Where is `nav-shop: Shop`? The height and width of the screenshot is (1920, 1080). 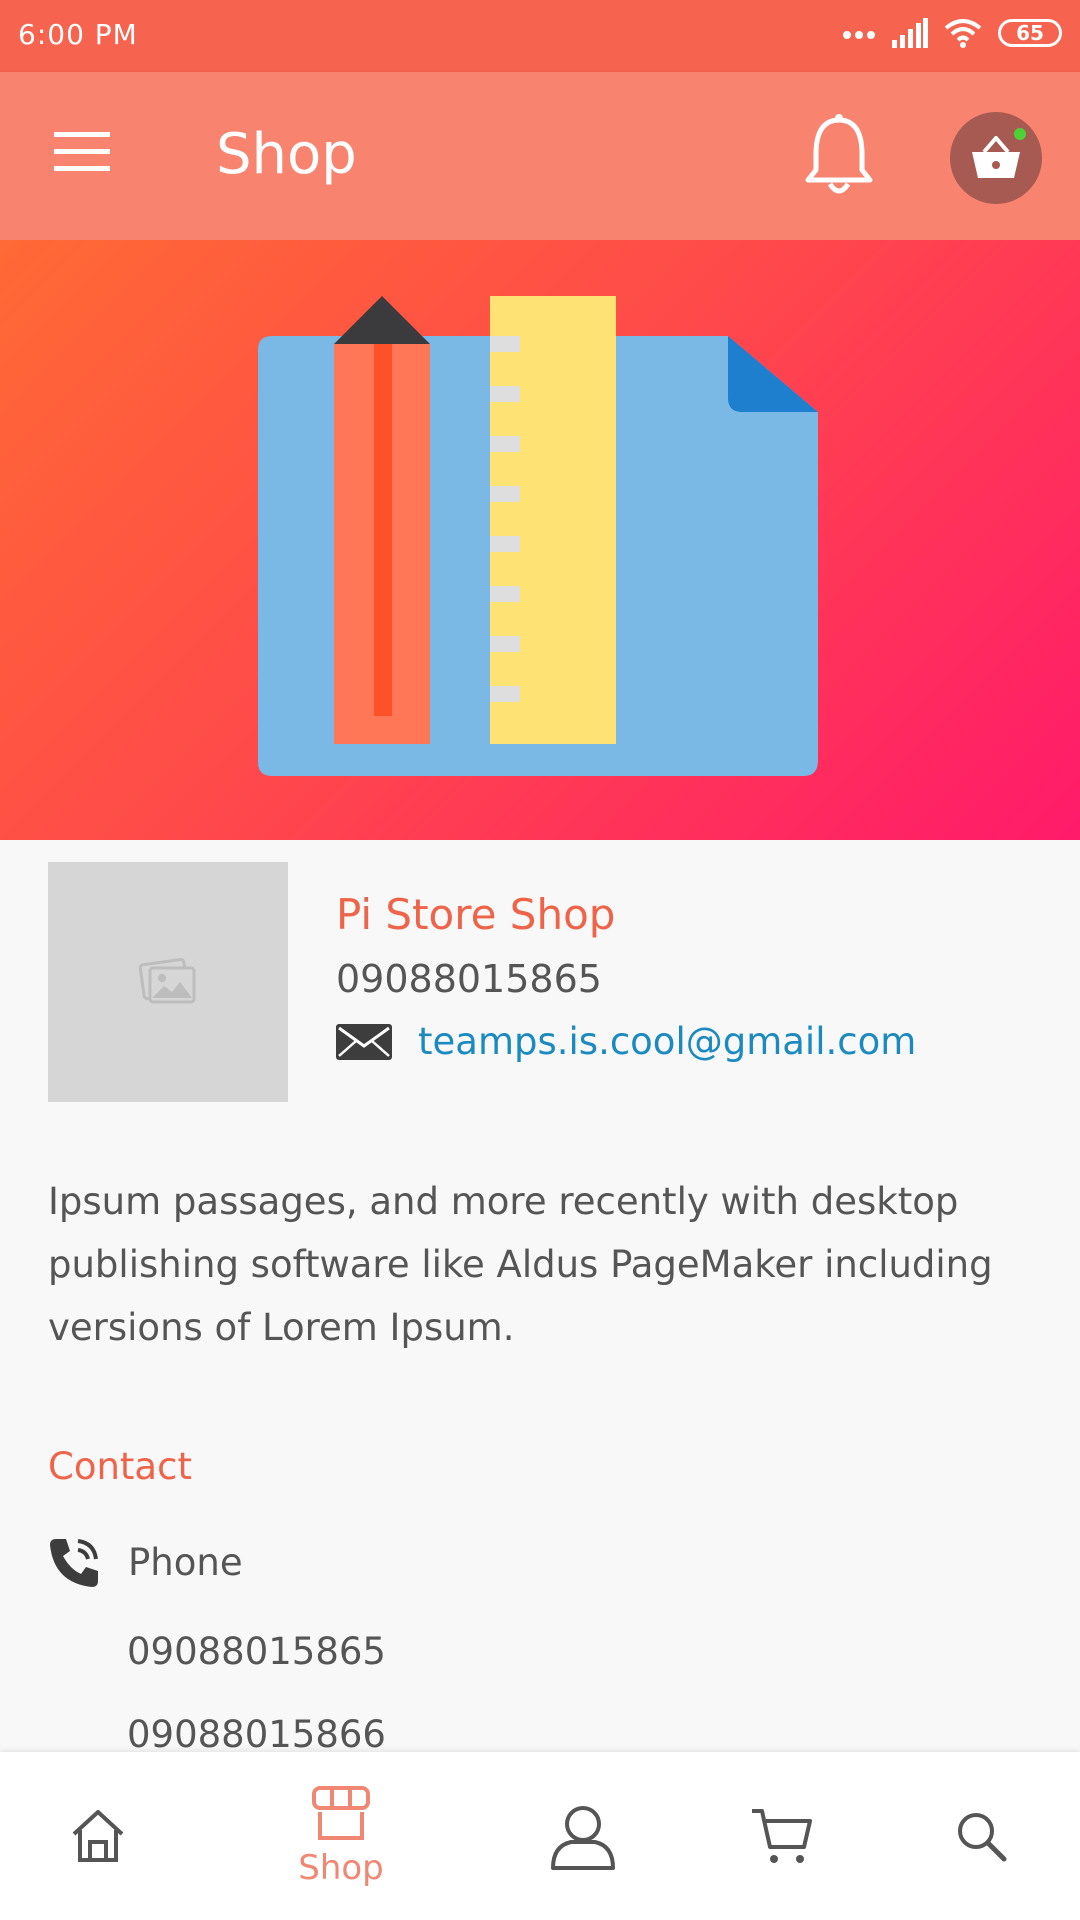
nav-shop: Shop is located at coordinates (341, 1836).